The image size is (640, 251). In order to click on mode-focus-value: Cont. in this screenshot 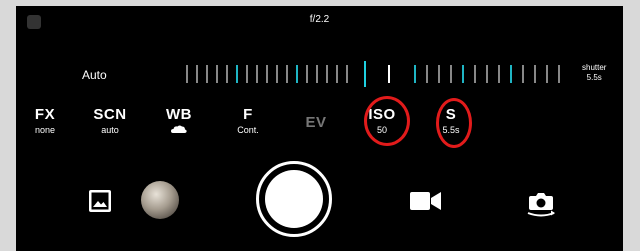, I will do `click(248, 130)`.